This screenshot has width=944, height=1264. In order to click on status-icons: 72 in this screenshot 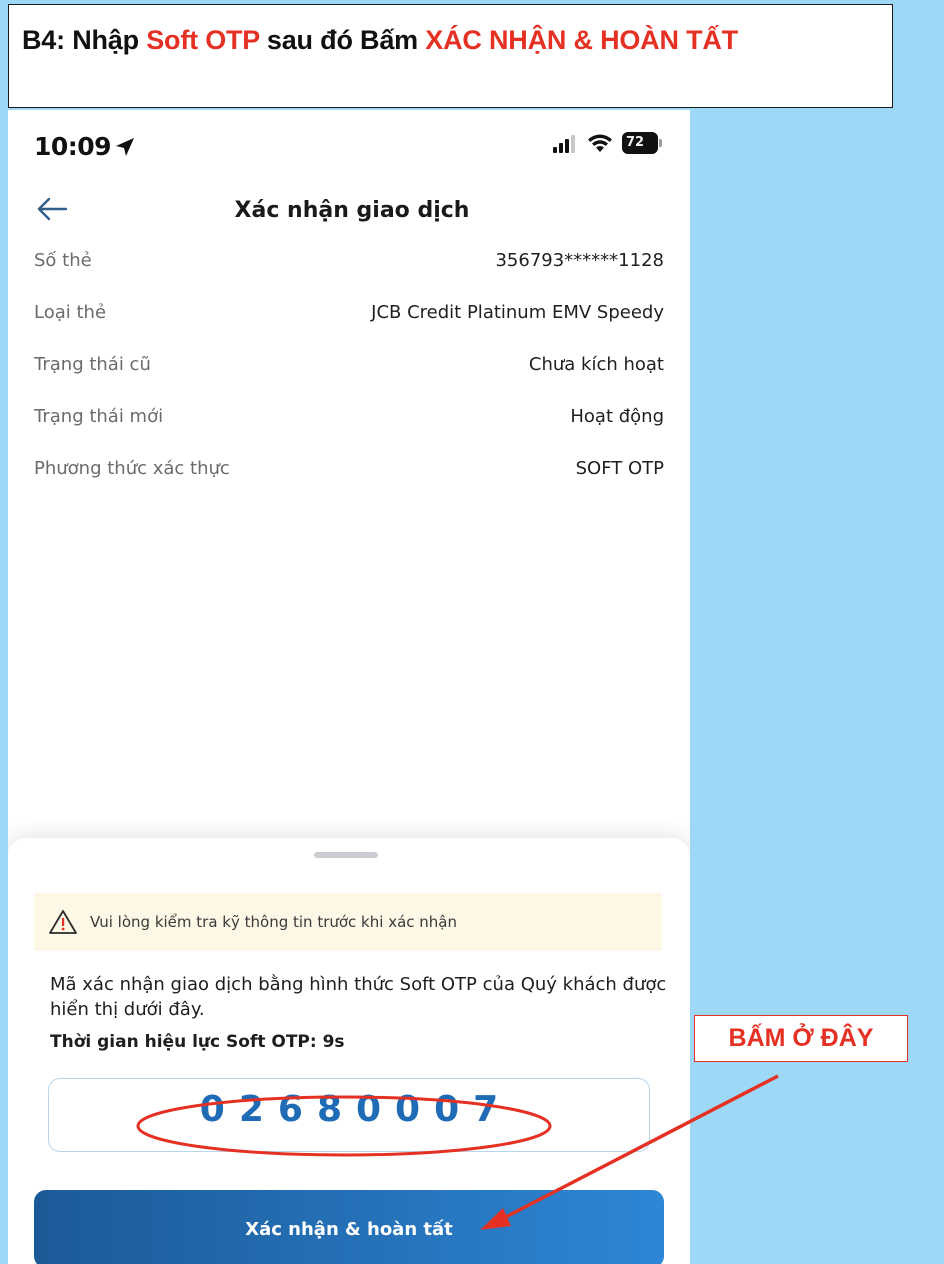, I will do `click(607, 143)`.